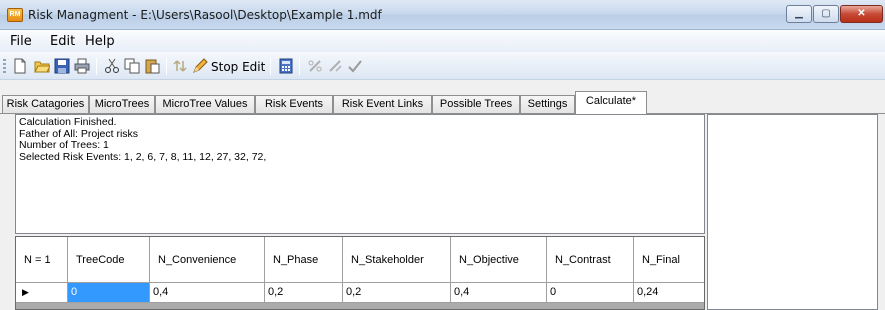 Image resolution: width=885 pixels, height=310 pixels. What do you see at coordinates (180, 66) in the screenshot?
I see `refresh-icon` at bounding box center [180, 66].